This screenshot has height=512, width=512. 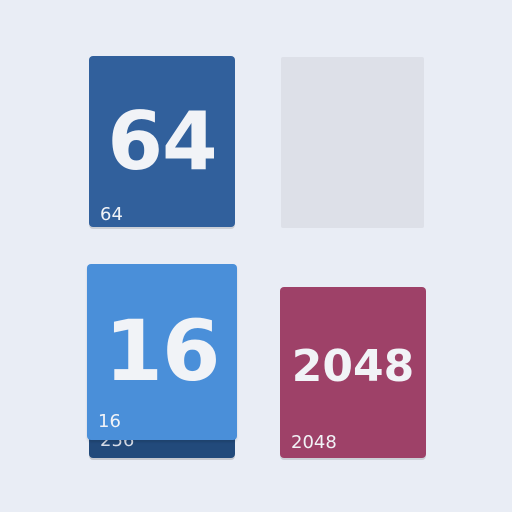 I want to click on card-16: 16 16, so click(x=162, y=352).